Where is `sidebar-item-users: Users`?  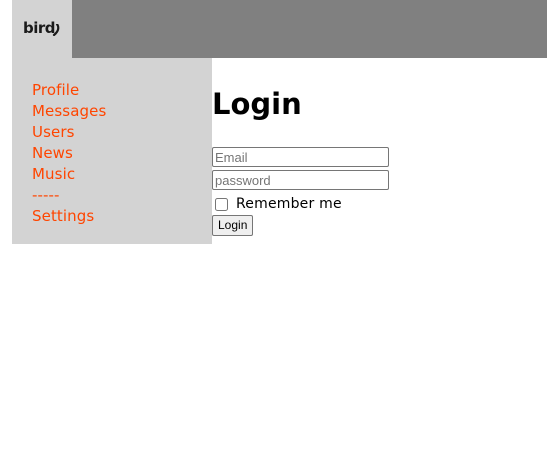
sidebar-item-users: Users is located at coordinates (69, 132).